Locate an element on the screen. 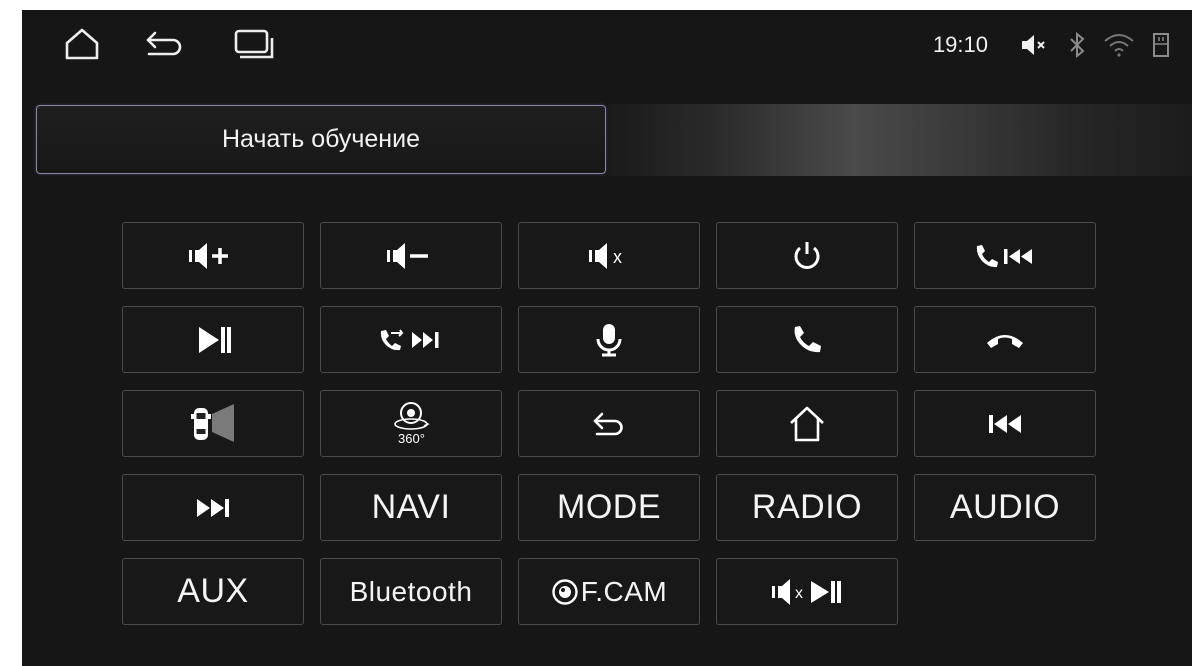 This screenshot has width=1192, height=666. phone-answer-icon is located at coordinates (807, 338).